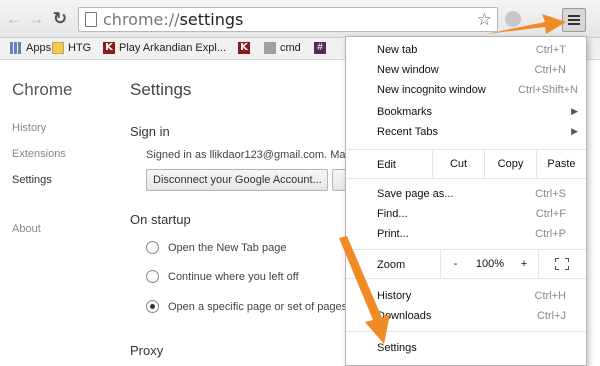  I want to click on apps-grid-icon, so click(16, 48).